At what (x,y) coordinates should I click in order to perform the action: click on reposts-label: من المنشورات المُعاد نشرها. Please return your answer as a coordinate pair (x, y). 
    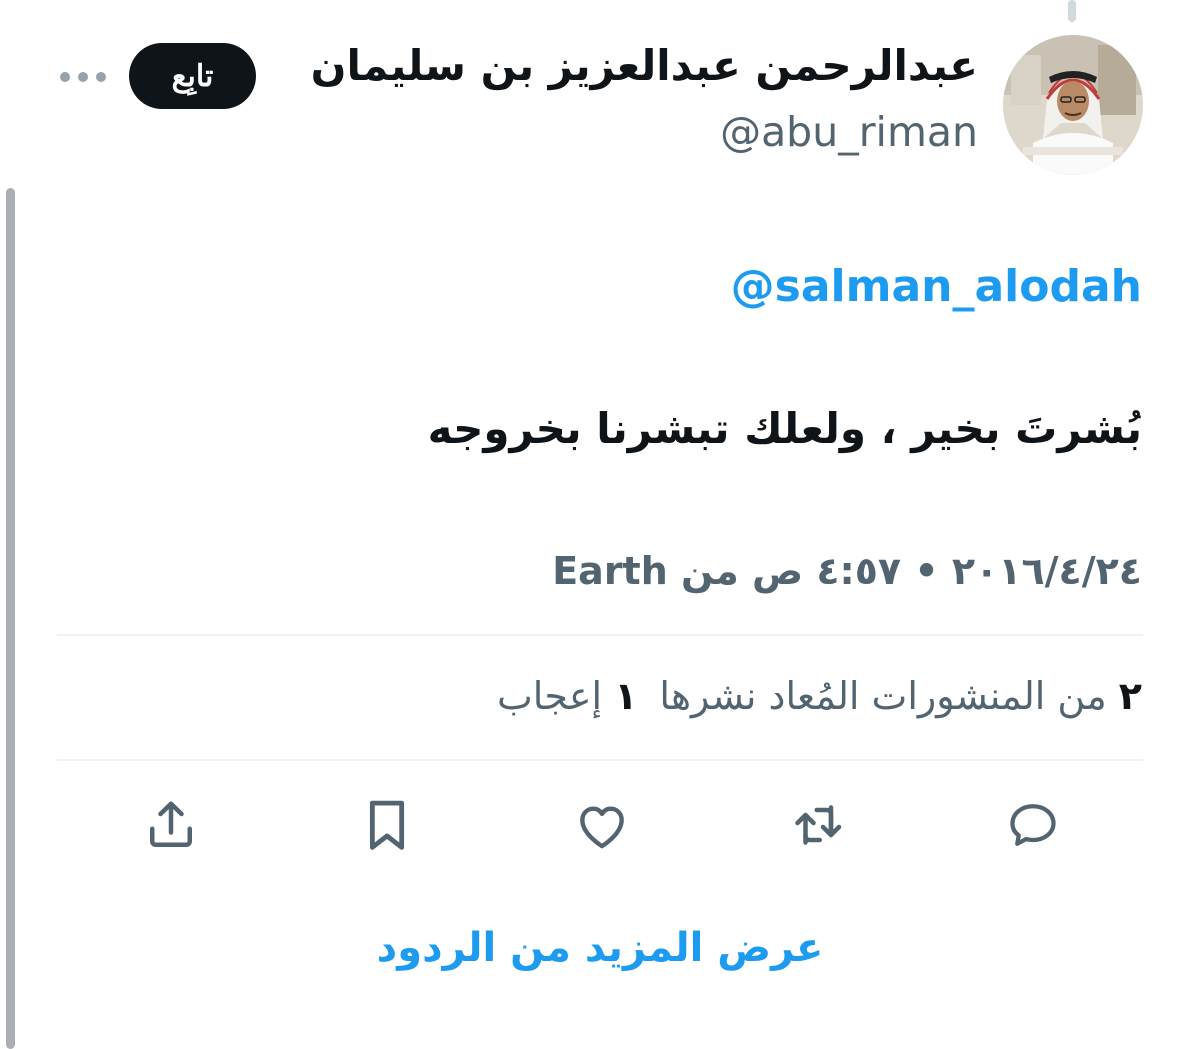
    Looking at the image, I should click on (883, 696).